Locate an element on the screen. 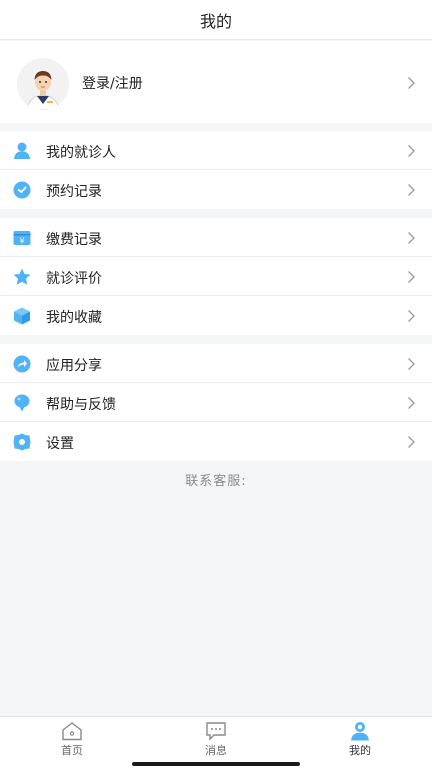 The height and width of the screenshot is (768, 432). home-indicator is located at coordinates (216, 764).